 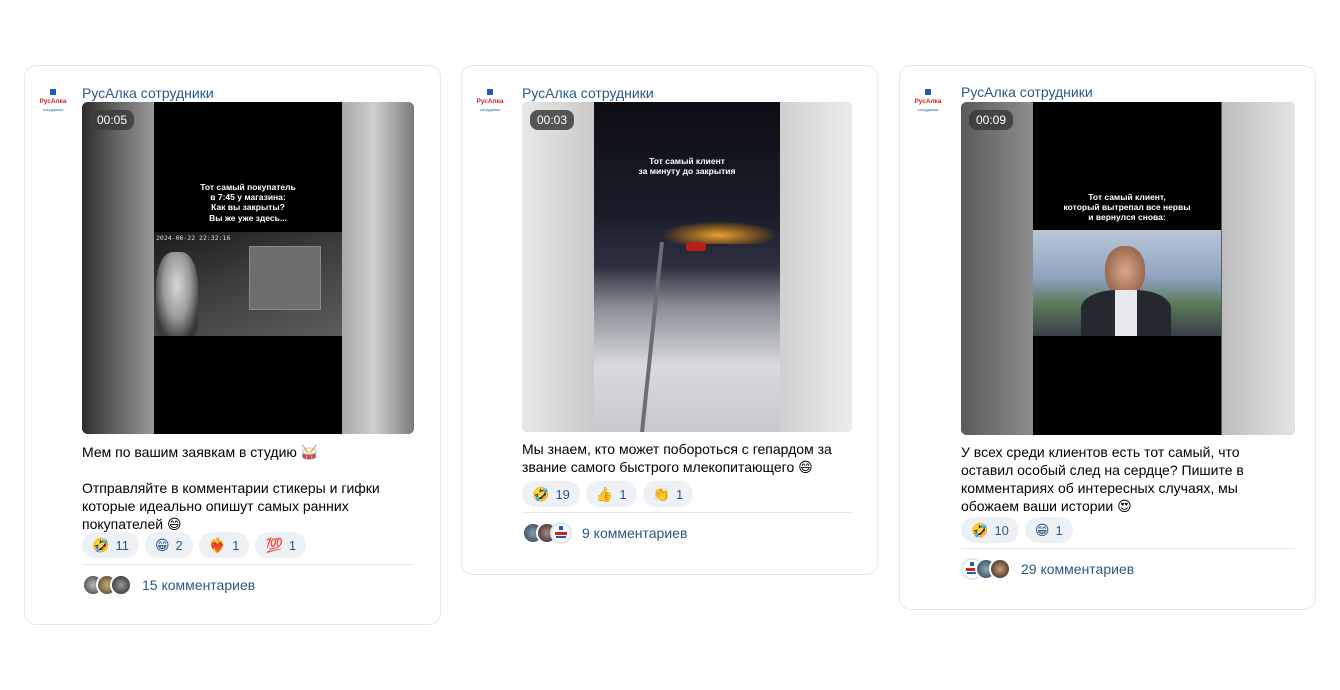 I want to click on comments-link: 9 комментариев, so click(x=634, y=533).